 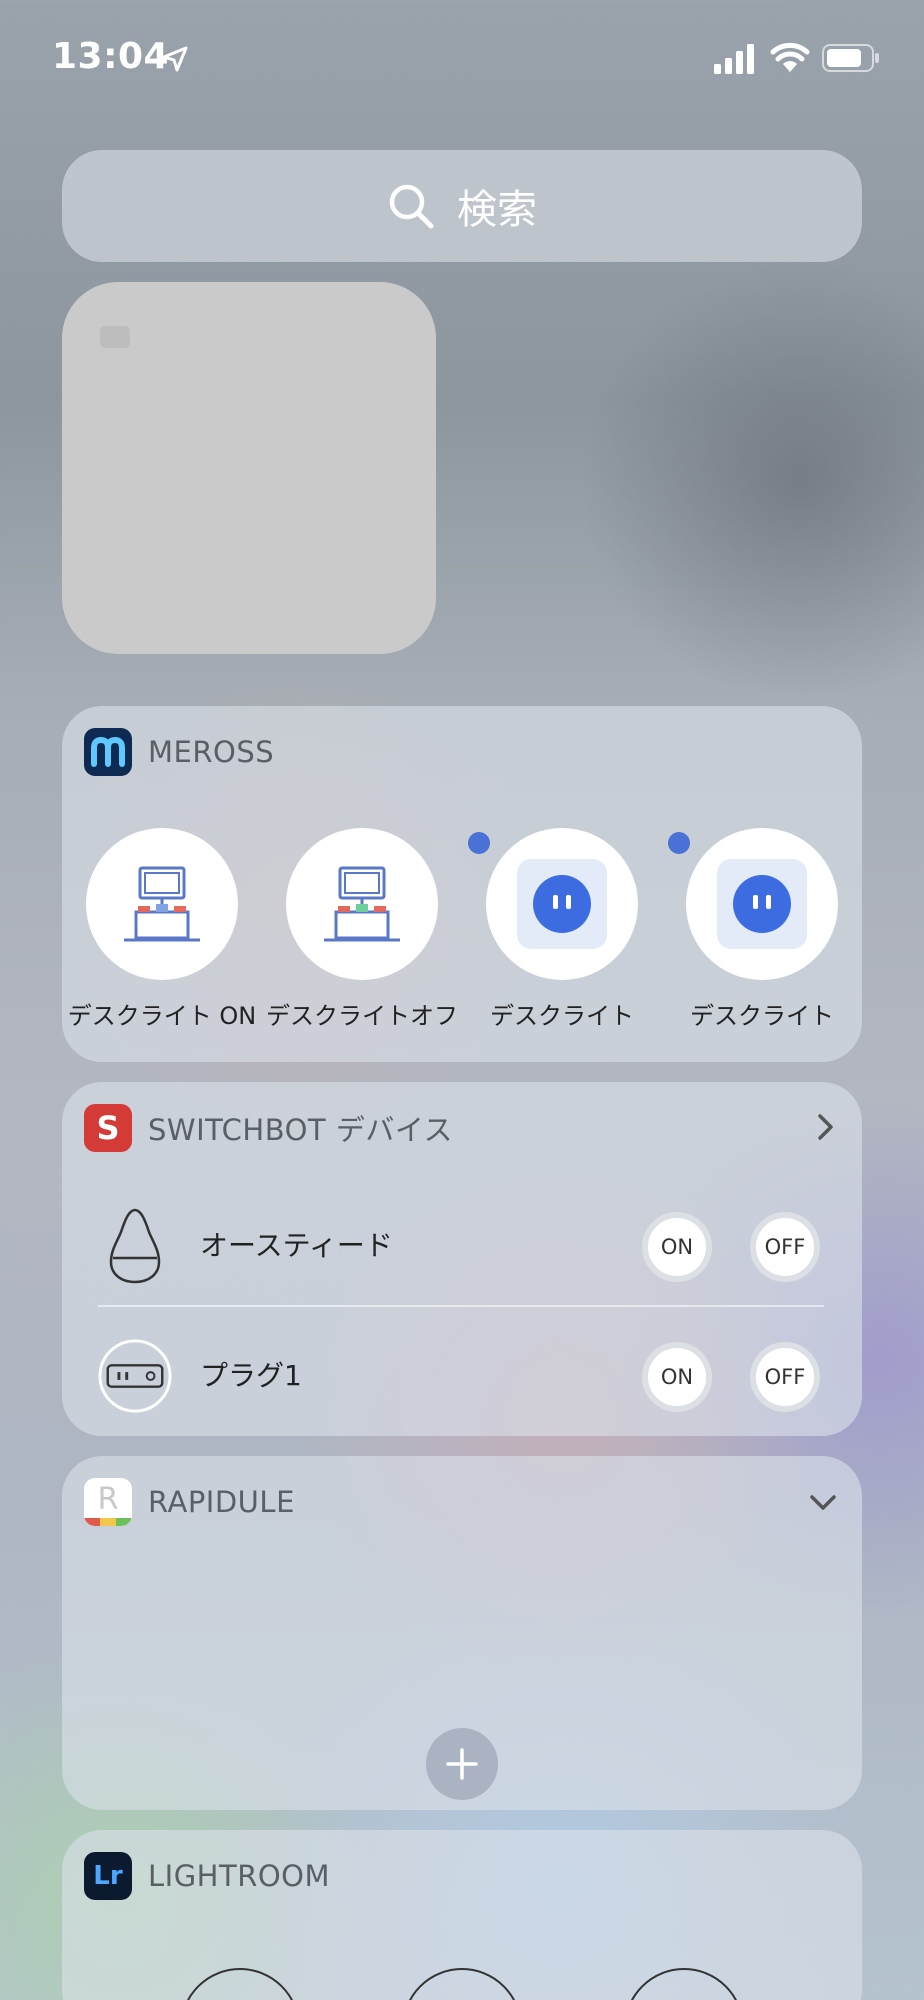 I want to click on meross-item-plug-2: デスクライト, so click(x=762, y=938).